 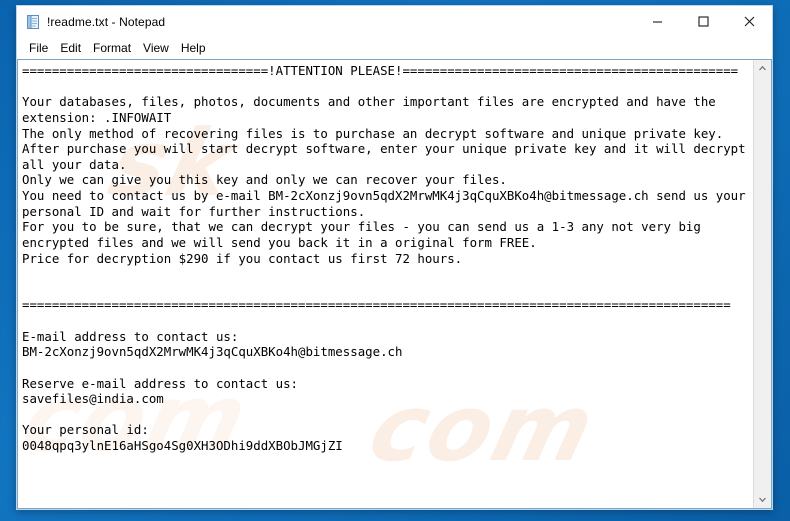 I want to click on menu-item-view: View, so click(x=156, y=48).